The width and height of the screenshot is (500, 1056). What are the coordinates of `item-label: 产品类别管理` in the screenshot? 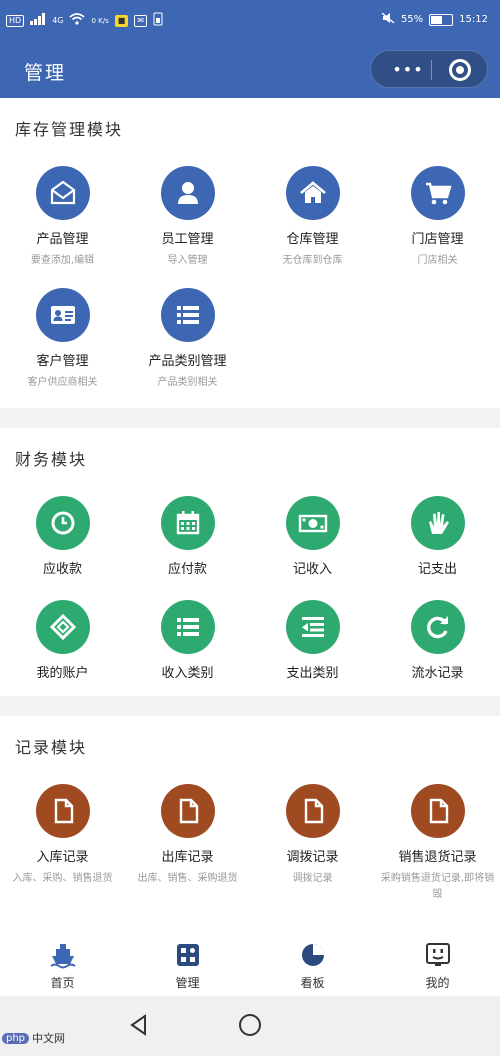 It's located at (187, 361).